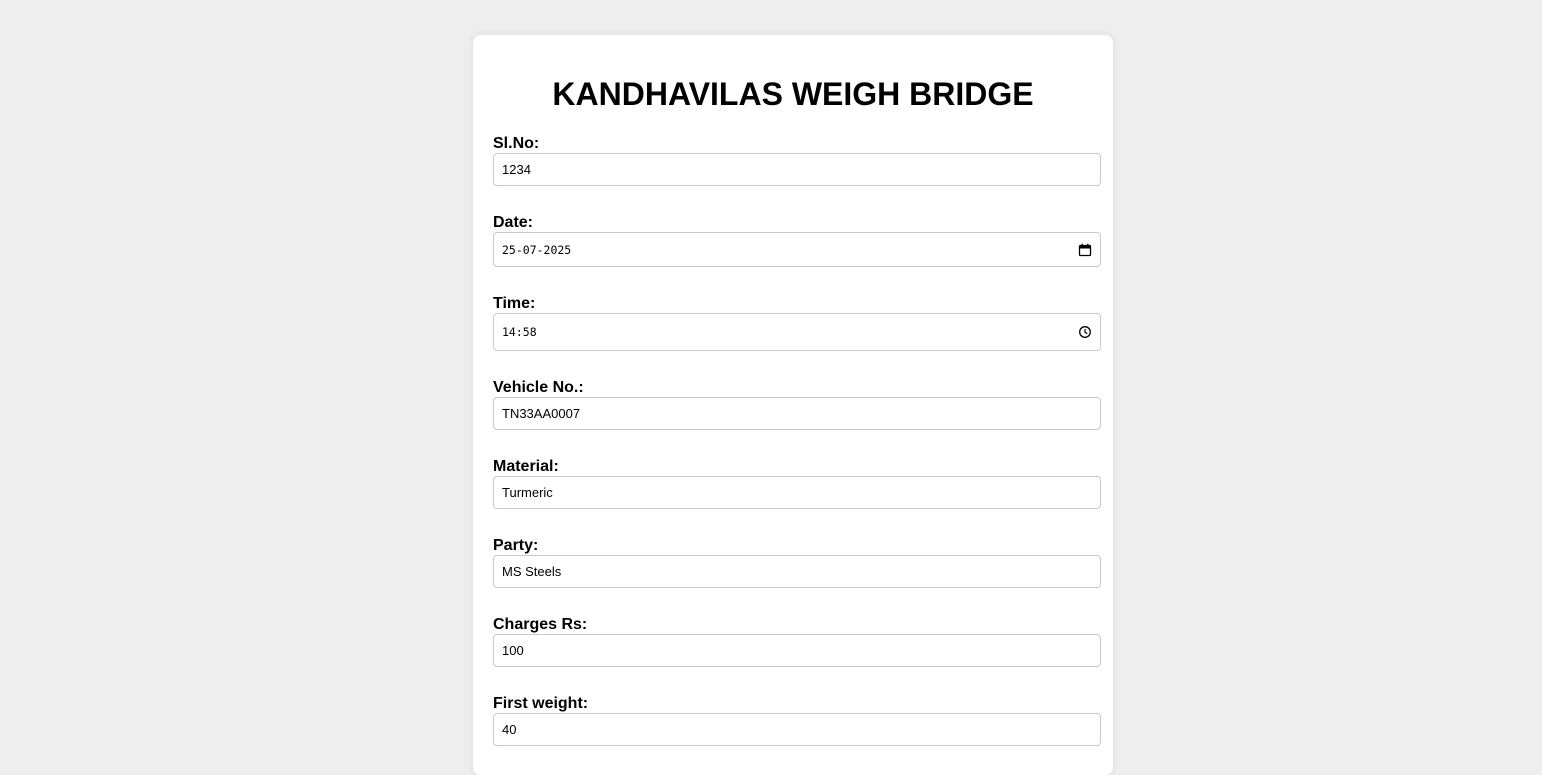 The width and height of the screenshot is (1542, 775). What do you see at coordinates (797, 249) in the screenshot?
I see `date-input: 25-07-2025` at bounding box center [797, 249].